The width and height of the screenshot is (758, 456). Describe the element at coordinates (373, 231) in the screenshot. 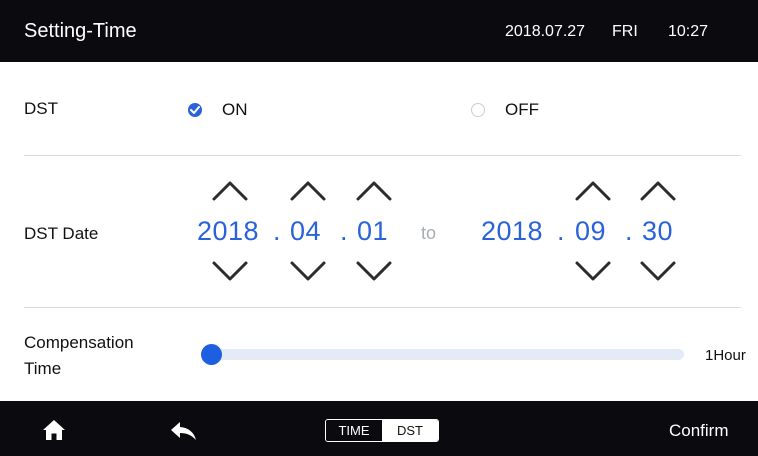

I see `start-day-value: 01` at that location.